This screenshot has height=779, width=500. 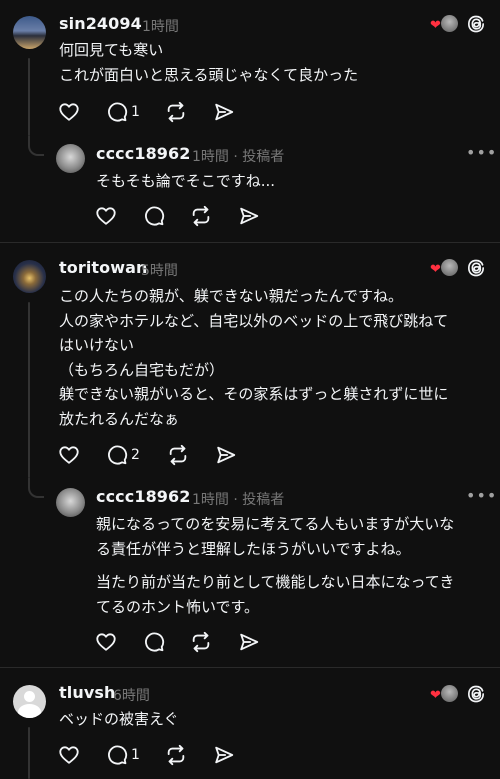 What do you see at coordinates (135, 455) in the screenshot?
I see `reply-count: 2` at bounding box center [135, 455].